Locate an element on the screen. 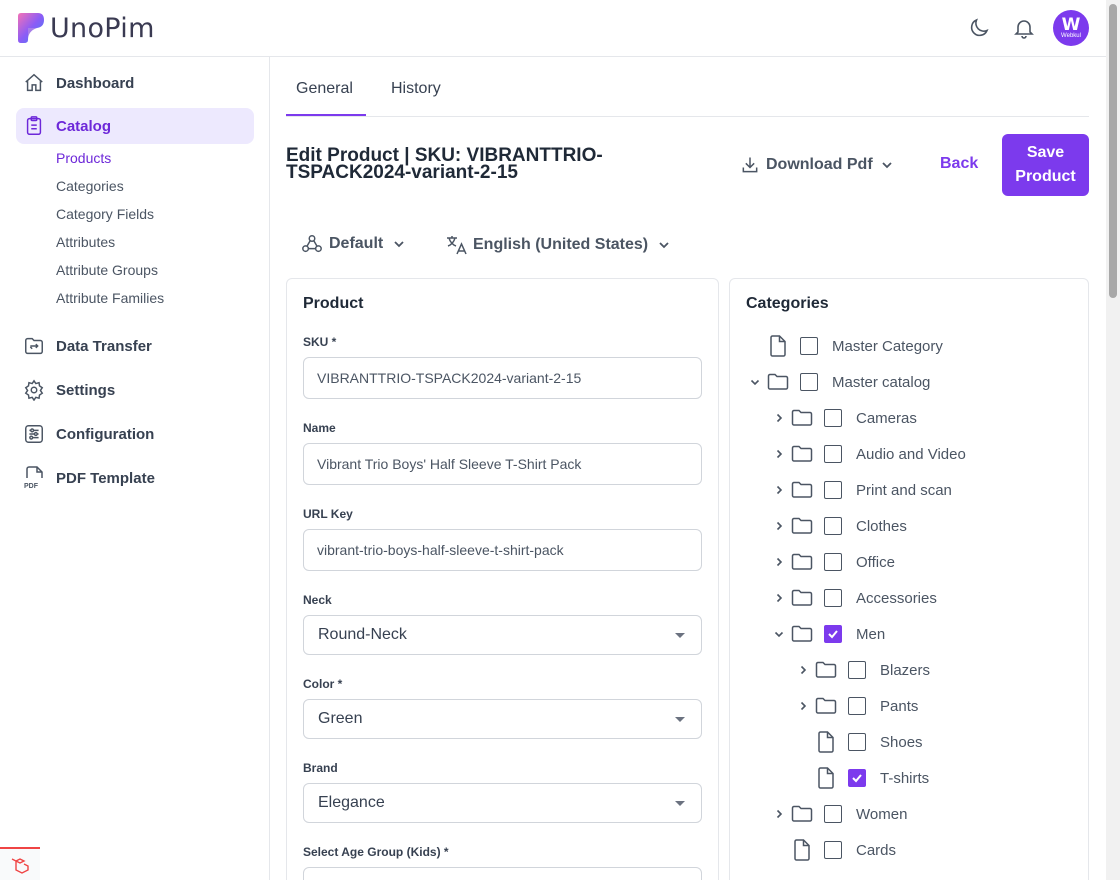 This screenshot has width=1120, height=880. color-select: Green is located at coordinates (502, 719).